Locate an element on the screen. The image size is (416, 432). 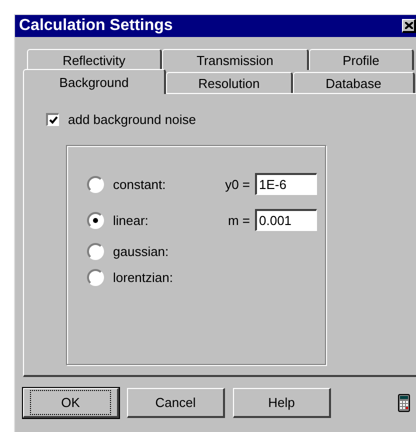
radio-label: linear: is located at coordinates (131, 220).